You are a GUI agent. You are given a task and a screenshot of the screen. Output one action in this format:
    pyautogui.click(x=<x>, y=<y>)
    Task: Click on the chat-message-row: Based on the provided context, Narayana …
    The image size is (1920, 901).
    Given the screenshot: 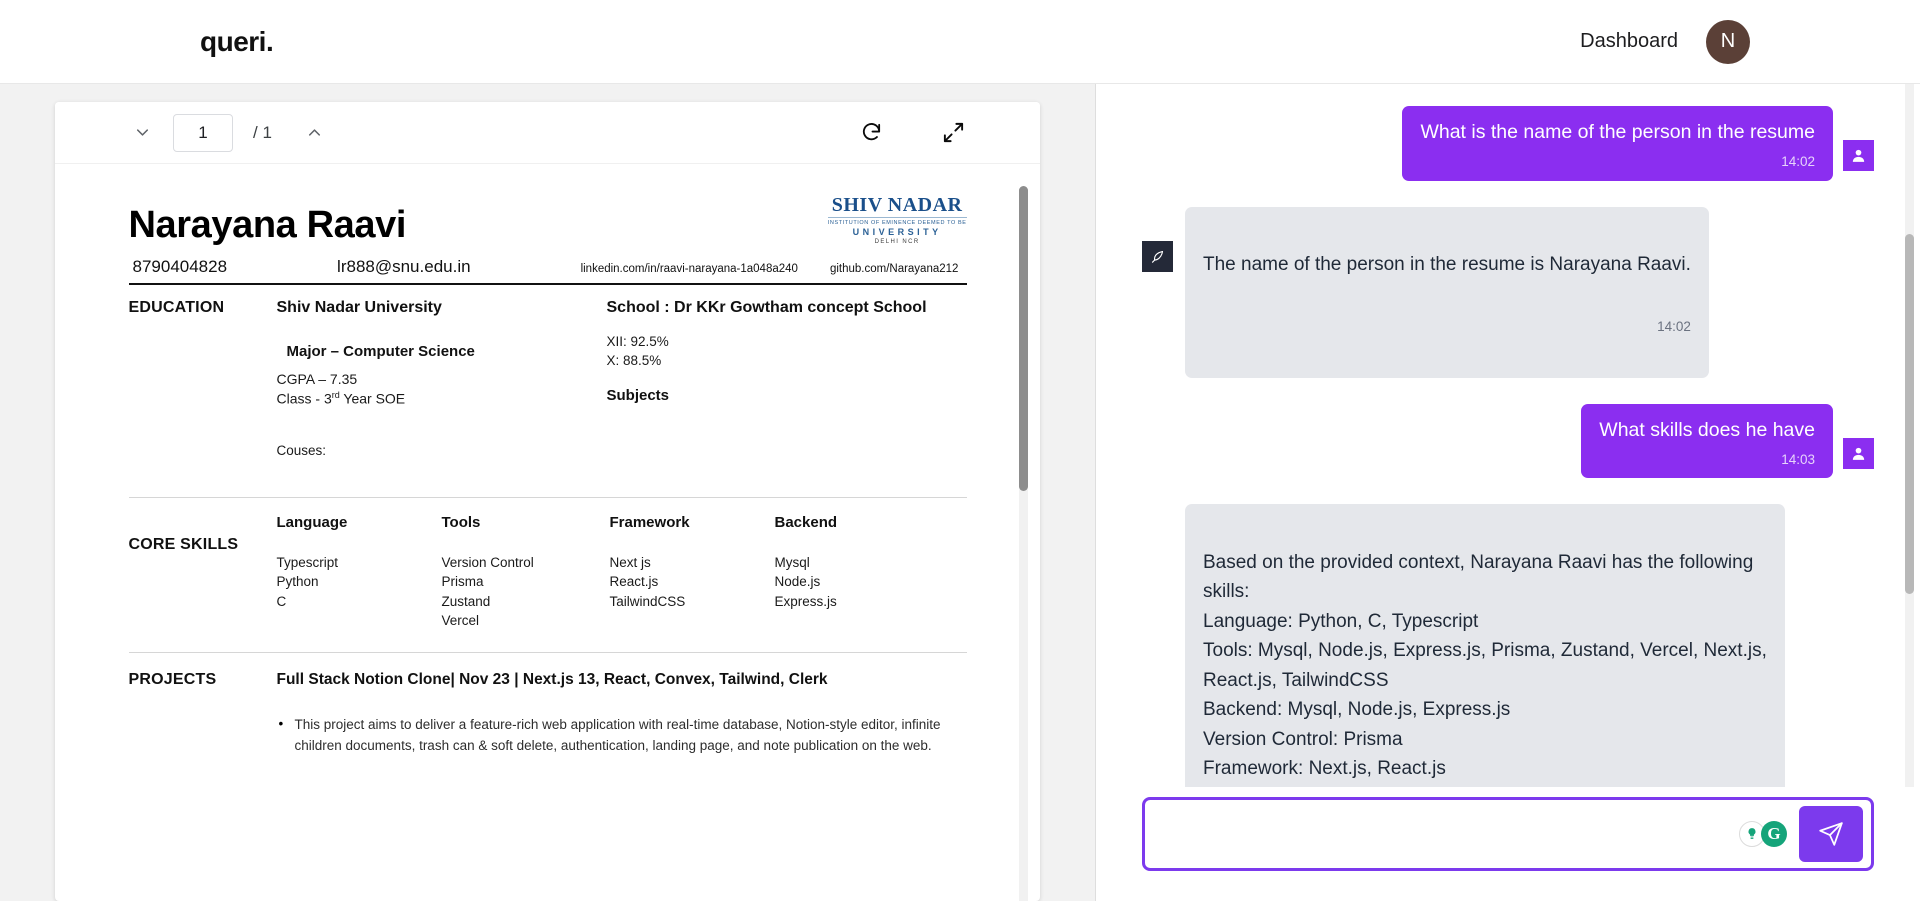 What is the action you would take?
    pyautogui.click(x=1508, y=645)
    